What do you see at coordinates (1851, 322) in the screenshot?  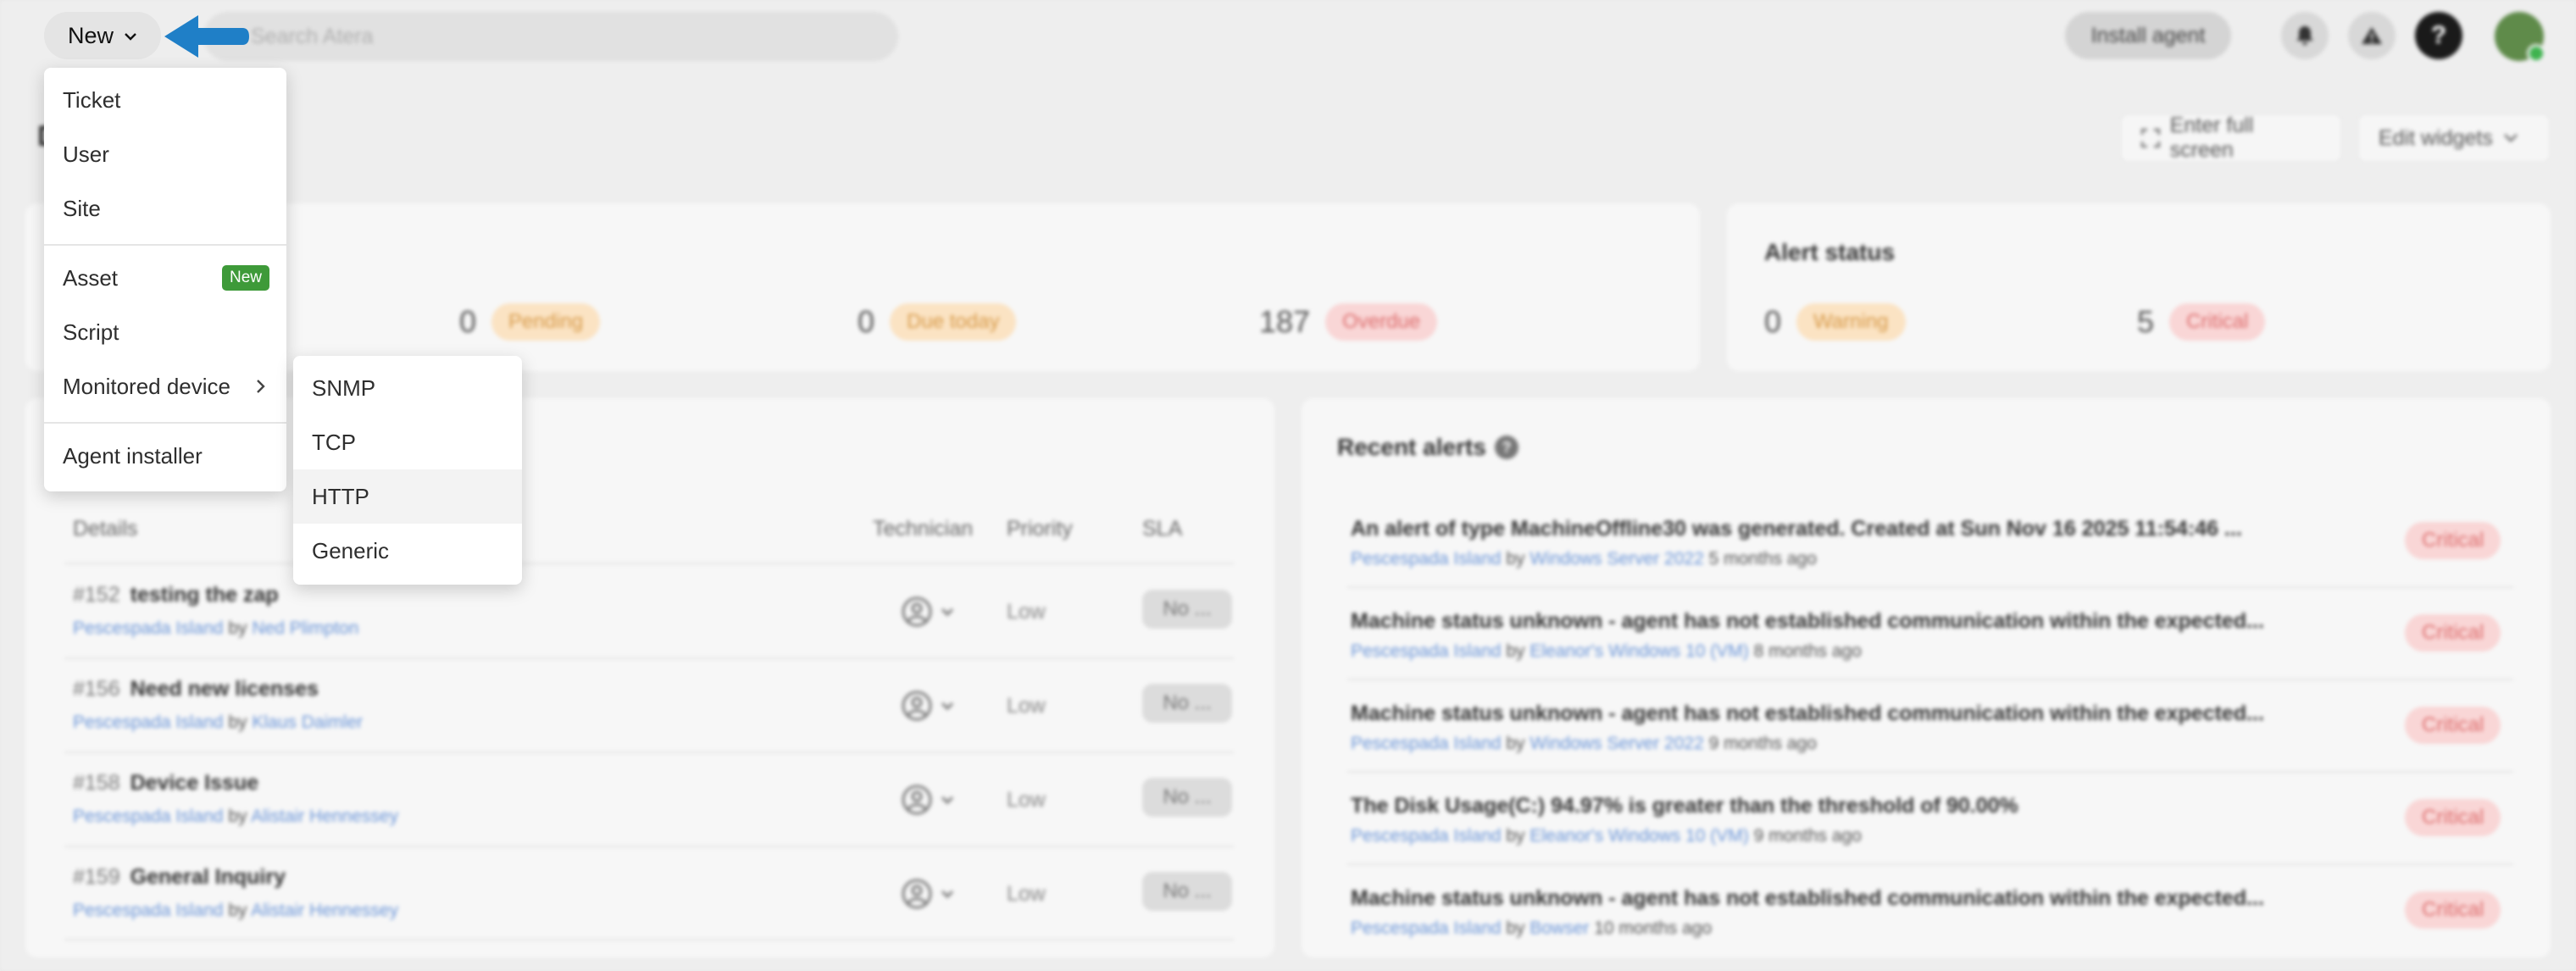 I see `status-badge: Warning` at bounding box center [1851, 322].